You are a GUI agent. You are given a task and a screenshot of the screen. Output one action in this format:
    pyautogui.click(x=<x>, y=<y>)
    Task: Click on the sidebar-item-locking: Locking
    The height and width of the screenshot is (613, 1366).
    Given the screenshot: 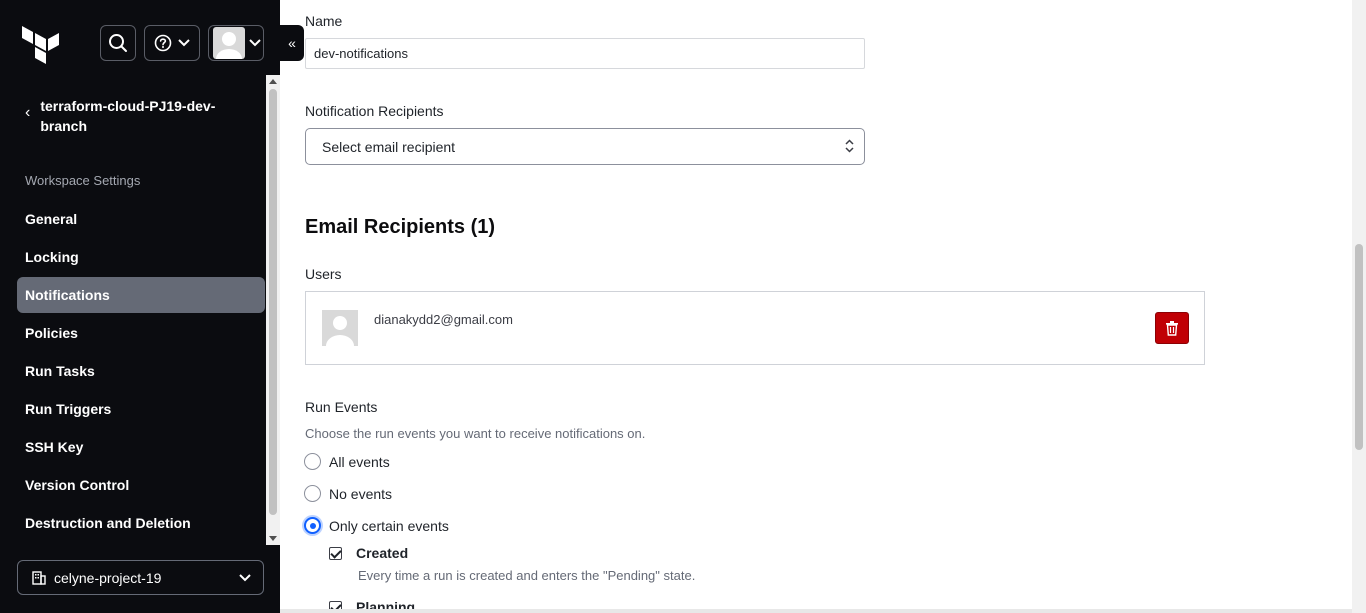 What is the action you would take?
    pyautogui.click(x=141, y=257)
    